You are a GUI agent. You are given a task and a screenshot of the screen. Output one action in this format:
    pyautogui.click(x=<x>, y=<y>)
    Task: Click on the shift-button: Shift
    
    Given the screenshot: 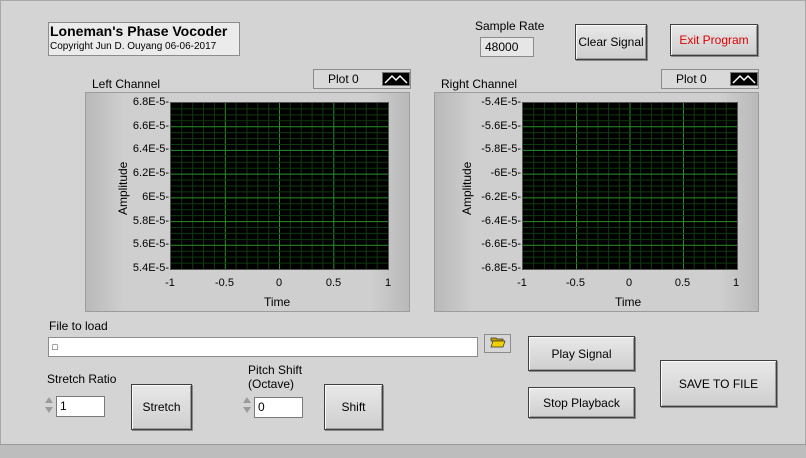 What is the action you would take?
    pyautogui.click(x=353, y=407)
    